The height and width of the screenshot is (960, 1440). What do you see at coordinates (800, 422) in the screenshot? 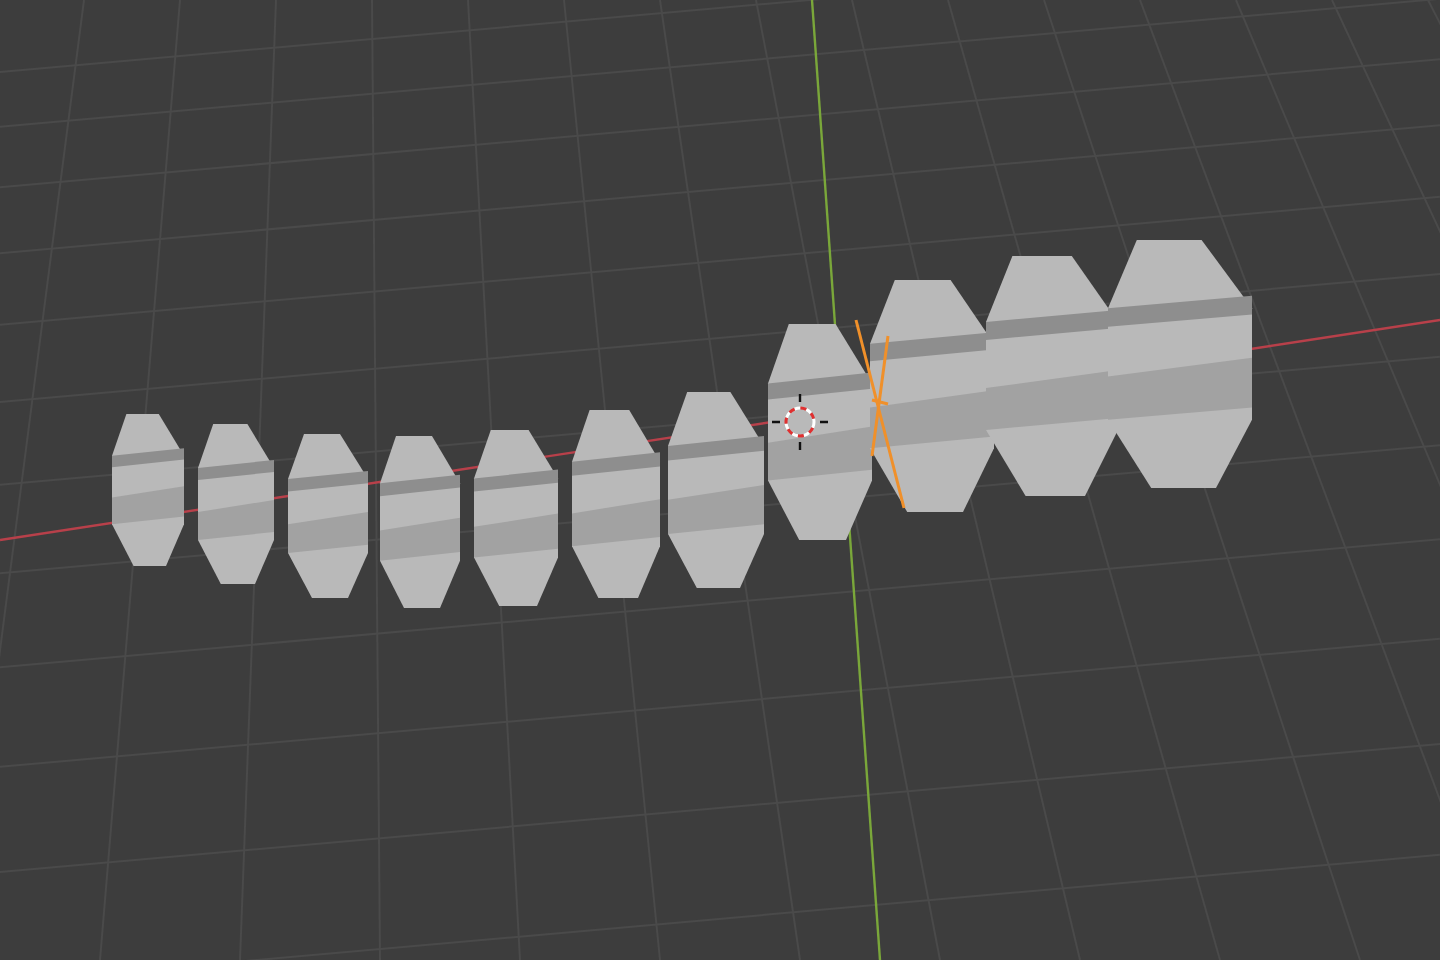
I see `cursor-icon` at bounding box center [800, 422].